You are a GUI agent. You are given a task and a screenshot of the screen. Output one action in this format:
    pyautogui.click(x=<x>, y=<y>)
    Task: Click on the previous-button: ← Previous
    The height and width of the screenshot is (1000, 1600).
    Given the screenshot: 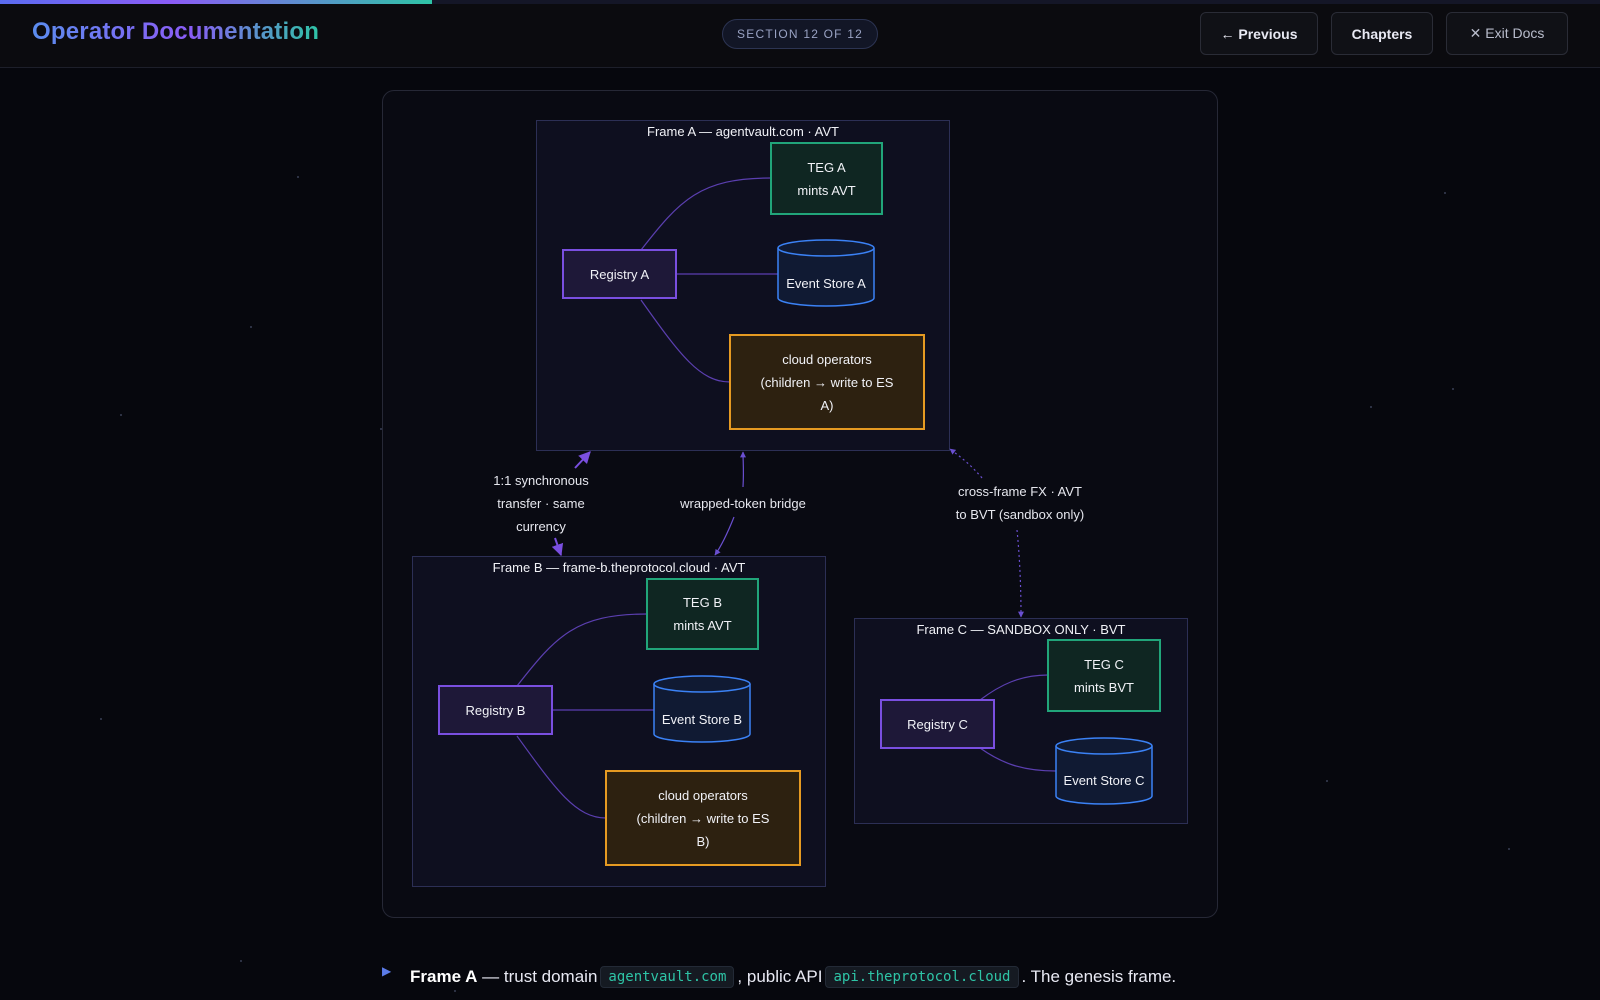 What is the action you would take?
    pyautogui.click(x=1259, y=33)
    